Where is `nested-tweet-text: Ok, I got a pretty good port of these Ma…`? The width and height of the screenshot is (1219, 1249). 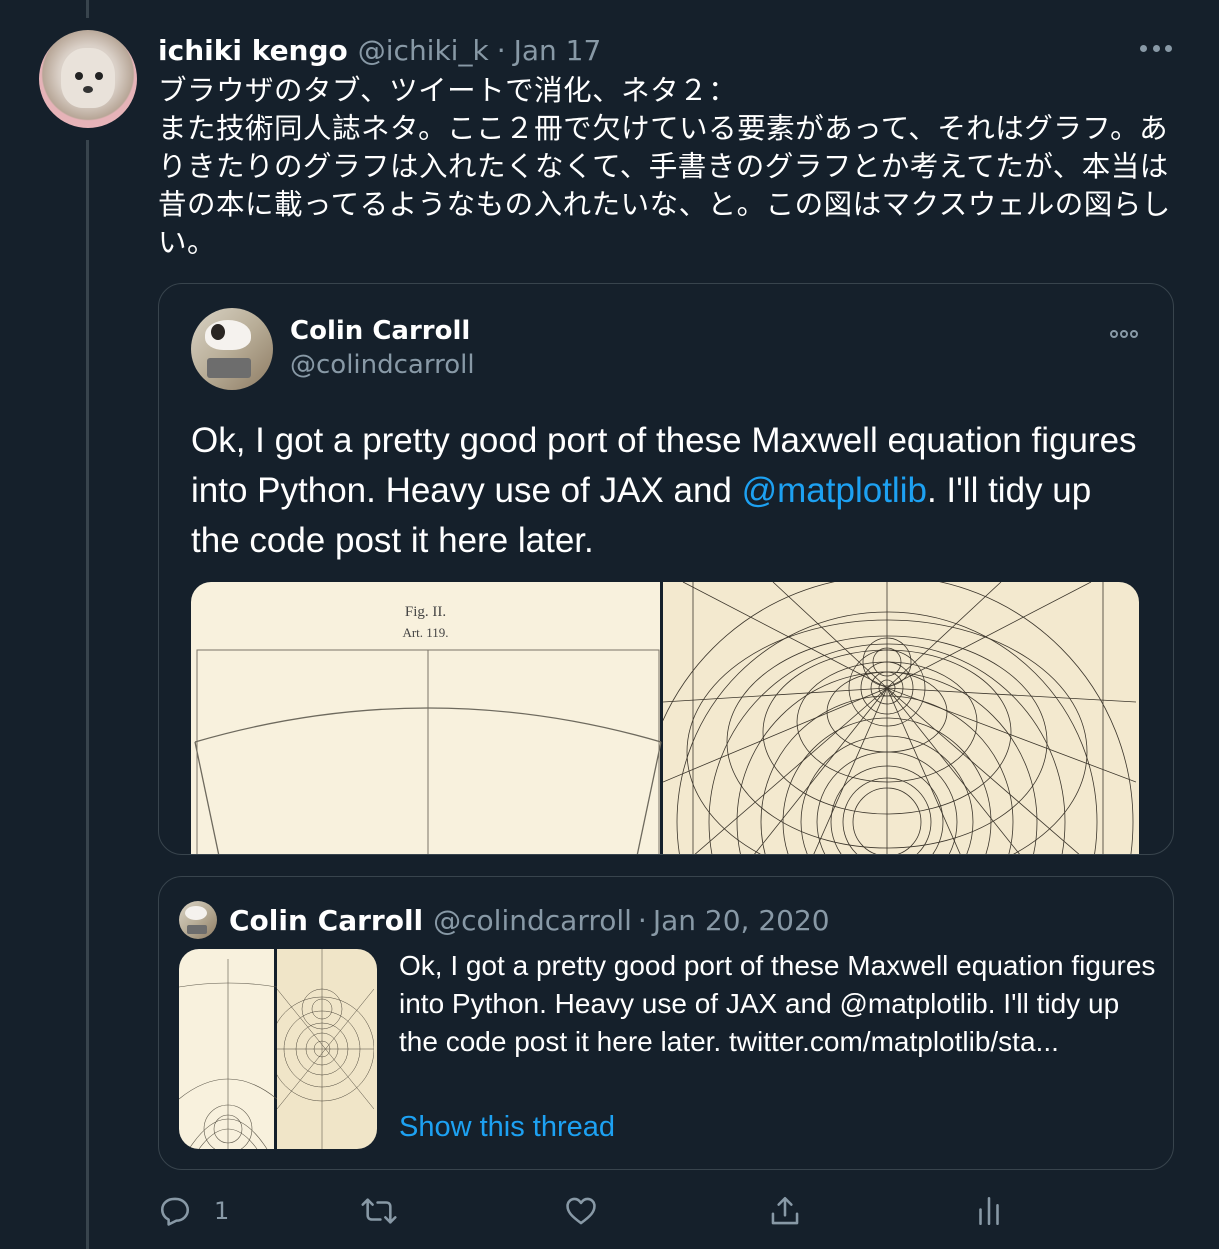
nested-tweet-text: Ok, I got a pretty good port of these Ma… is located at coordinates (777, 1003).